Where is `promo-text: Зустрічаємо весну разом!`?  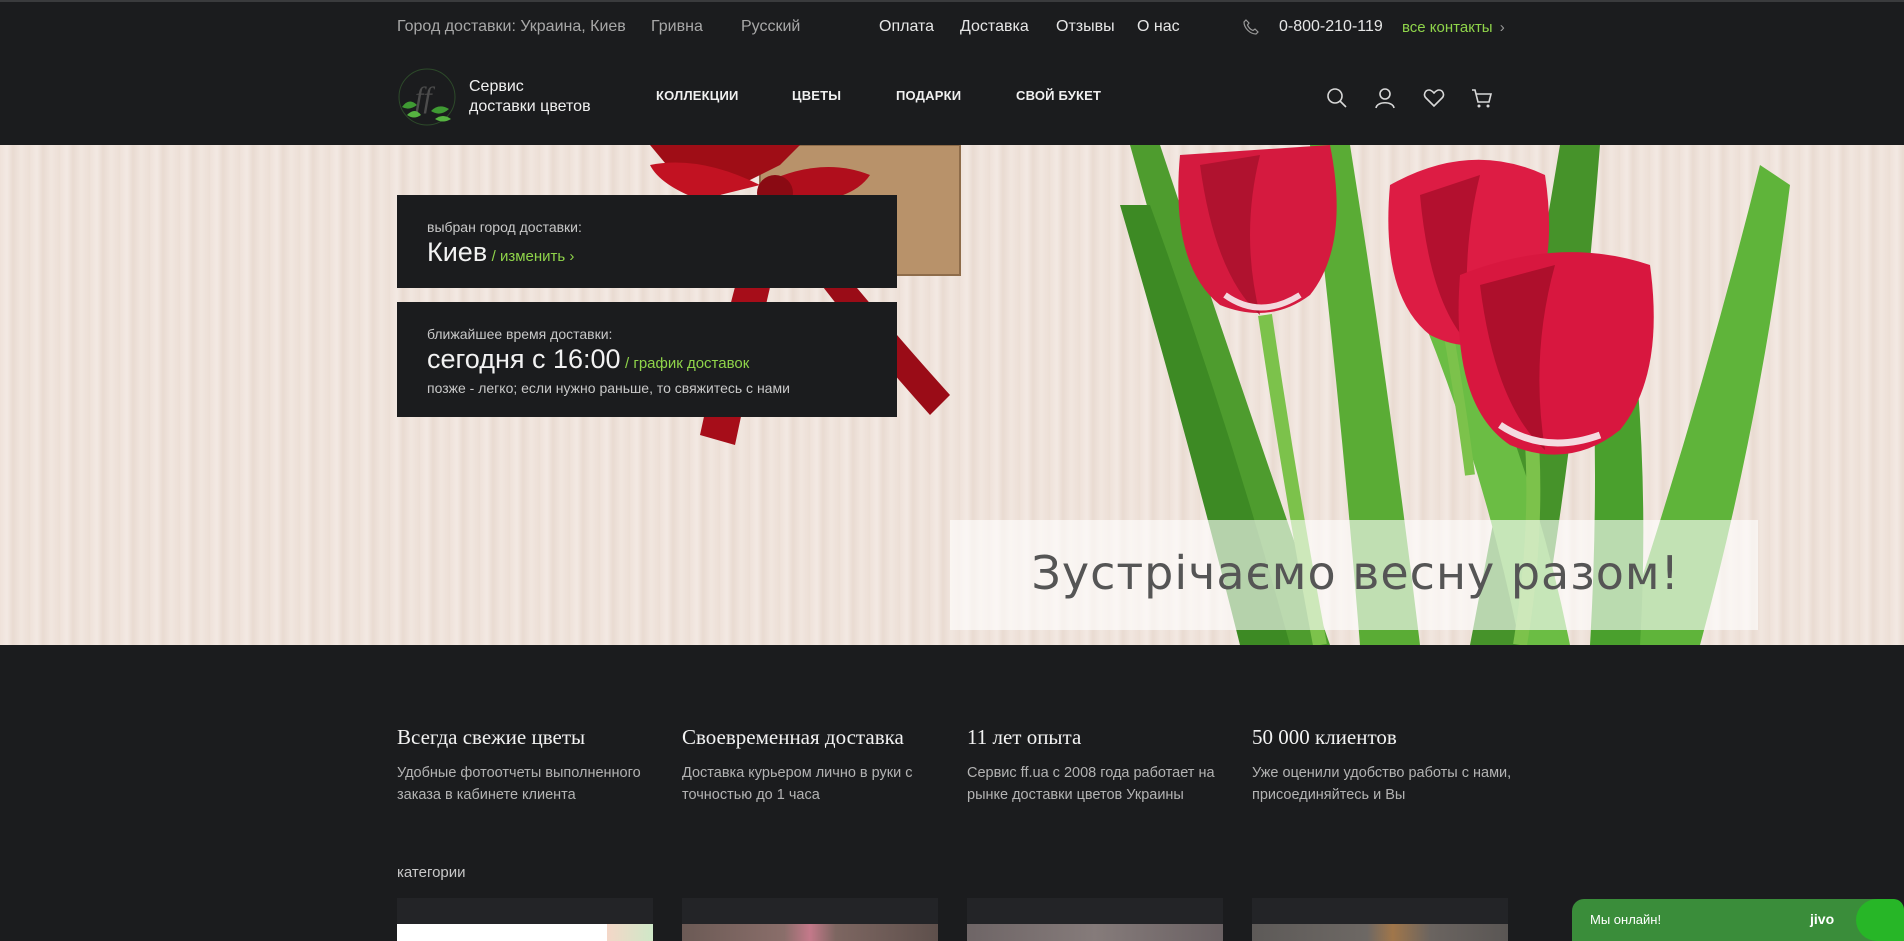 promo-text: Зустрічаємо весну разом! is located at coordinates (1355, 573).